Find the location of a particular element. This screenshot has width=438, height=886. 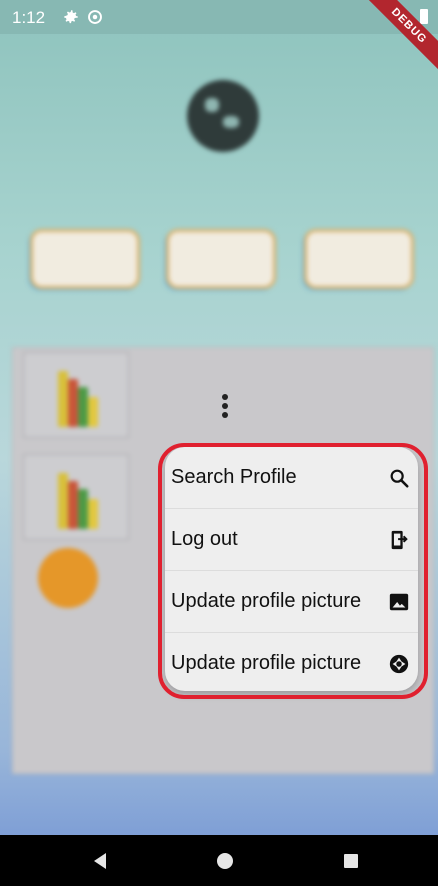

status-time: 1:12 is located at coordinates (29, 17).